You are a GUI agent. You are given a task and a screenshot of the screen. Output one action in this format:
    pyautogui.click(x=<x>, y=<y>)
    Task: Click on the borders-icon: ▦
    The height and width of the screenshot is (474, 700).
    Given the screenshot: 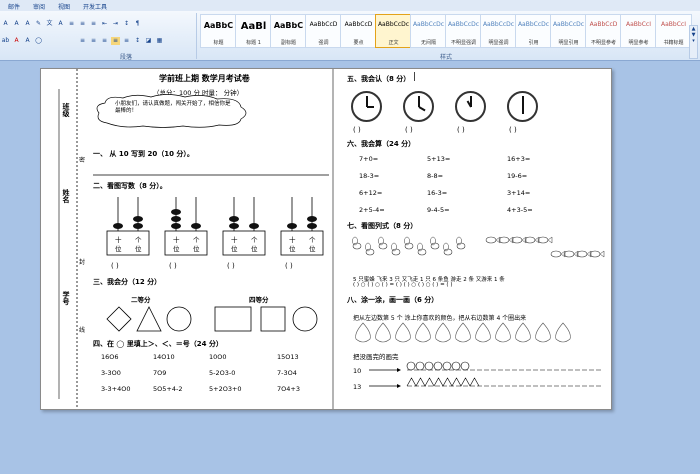 What is the action you would take?
    pyautogui.click(x=159, y=41)
    